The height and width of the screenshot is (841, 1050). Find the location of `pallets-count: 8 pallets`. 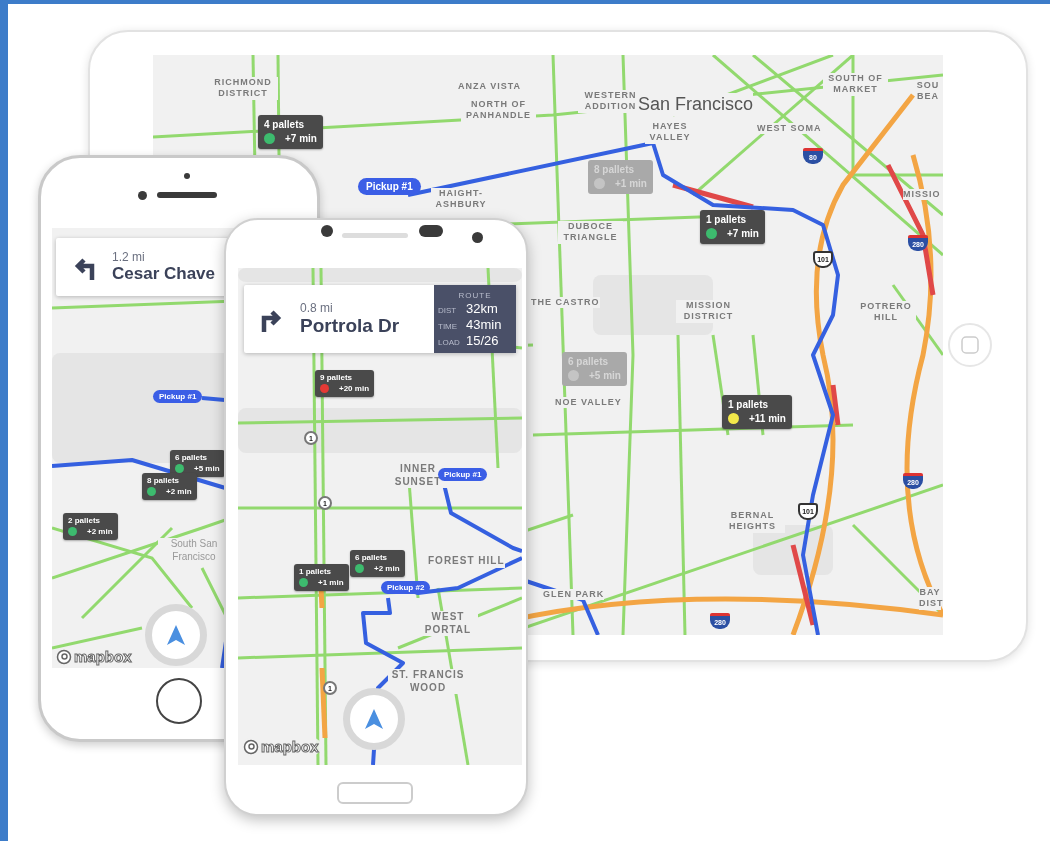

pallets-count: 8 pallets is located at coordinates (163, 480).